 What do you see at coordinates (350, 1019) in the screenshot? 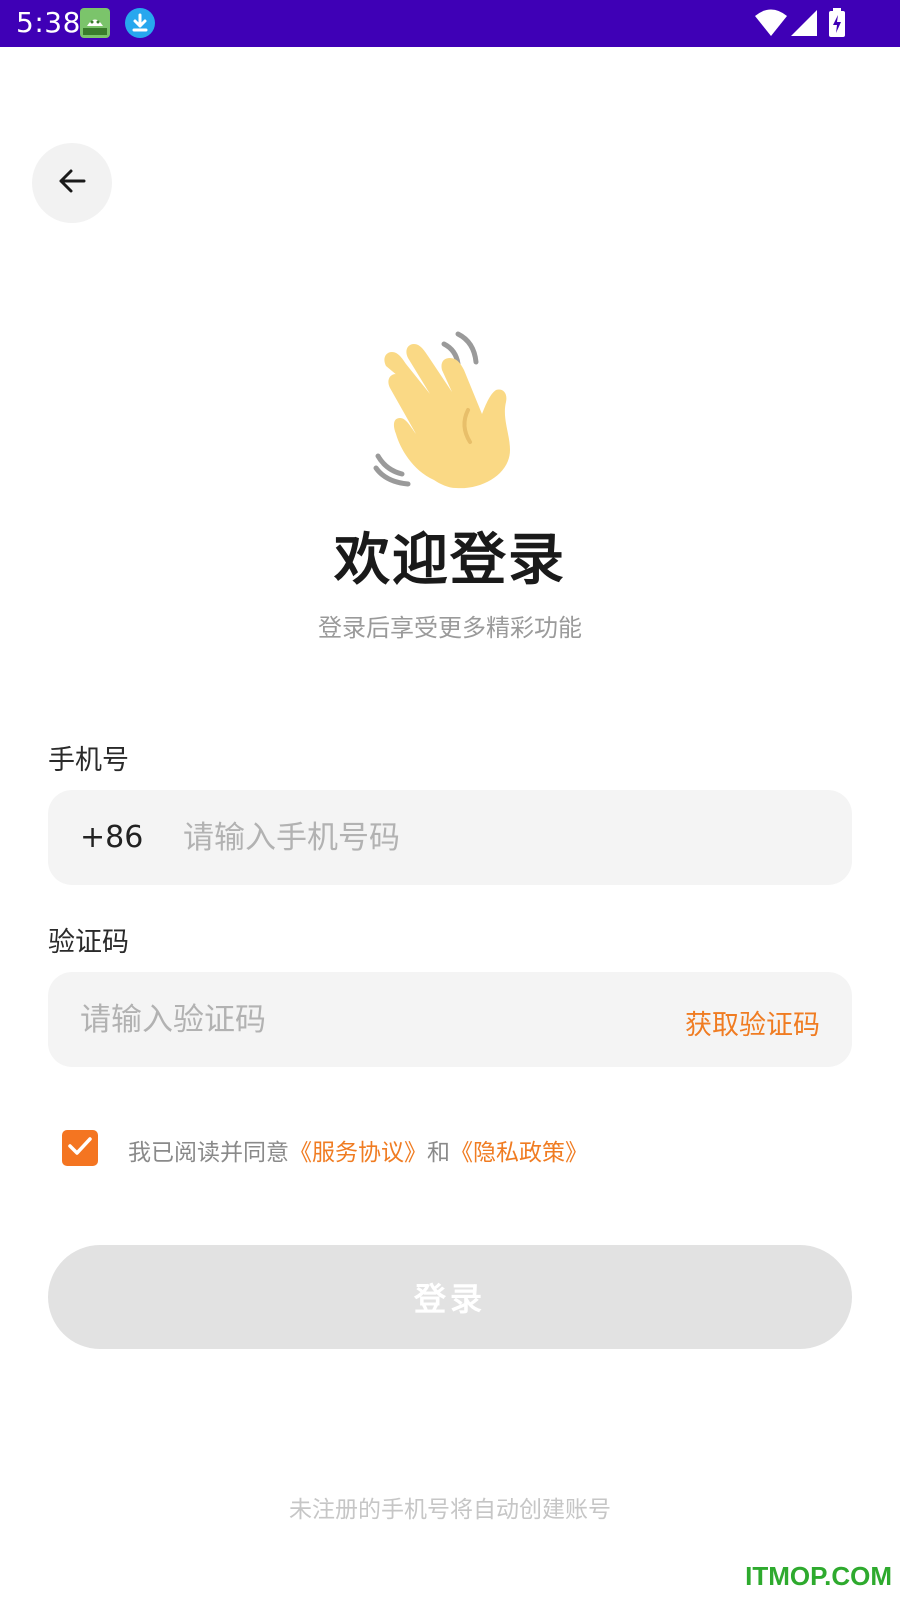
I see `verification-code-input` at bounding box center [350, 1019].